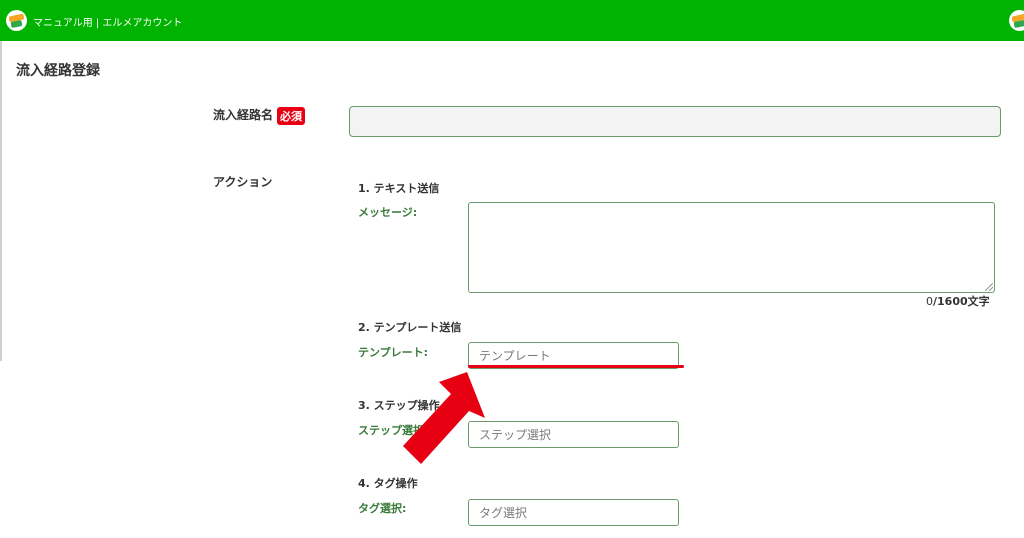 This screenshot has height=538, width=1024. I want to click on action-label: アクション, so click(243, 182).